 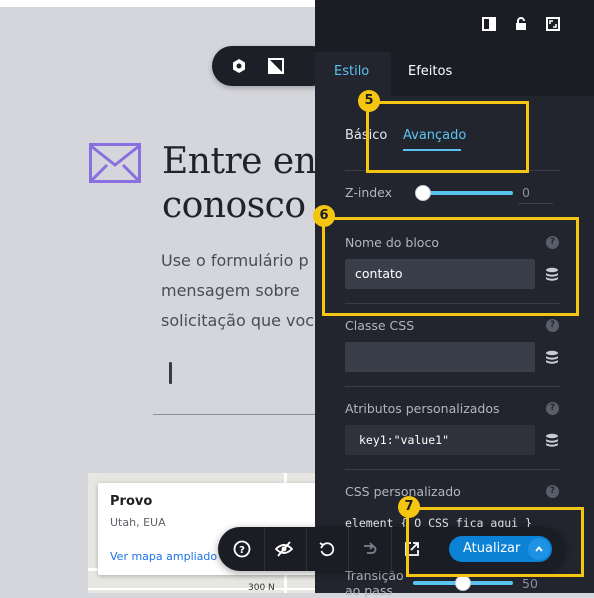 What do you see at coordinates (468, 193) in the screenshot?
I see `zindex-slider-track` at bounding box center [468, 193].